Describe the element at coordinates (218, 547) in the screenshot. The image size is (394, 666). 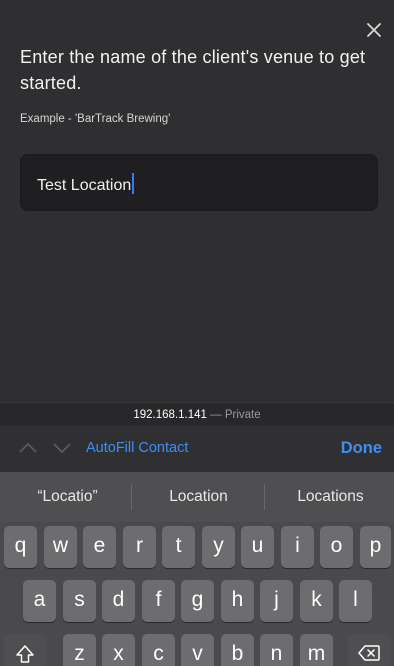
I see `key-y: y` at that location.